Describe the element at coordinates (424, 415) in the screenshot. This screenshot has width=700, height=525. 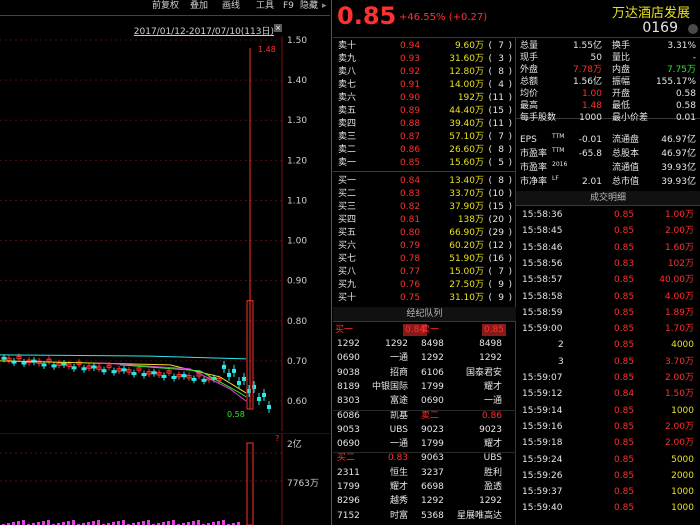
I see `broker-row: 6086 凯基 卖二 0.86` at that location.